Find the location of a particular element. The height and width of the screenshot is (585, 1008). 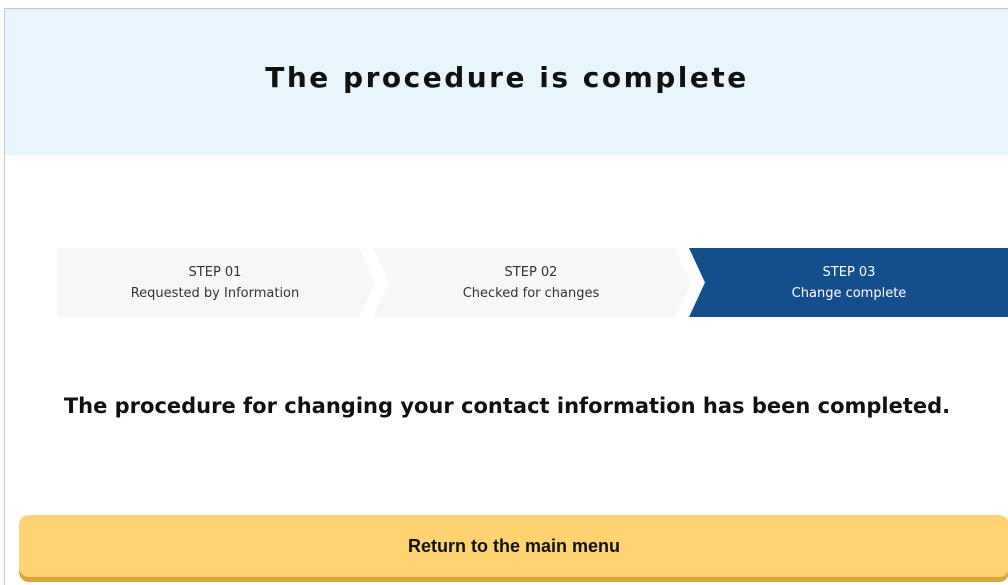

return-to-main-menu-button: Return to the main menu is located at coordinates (513, 546).